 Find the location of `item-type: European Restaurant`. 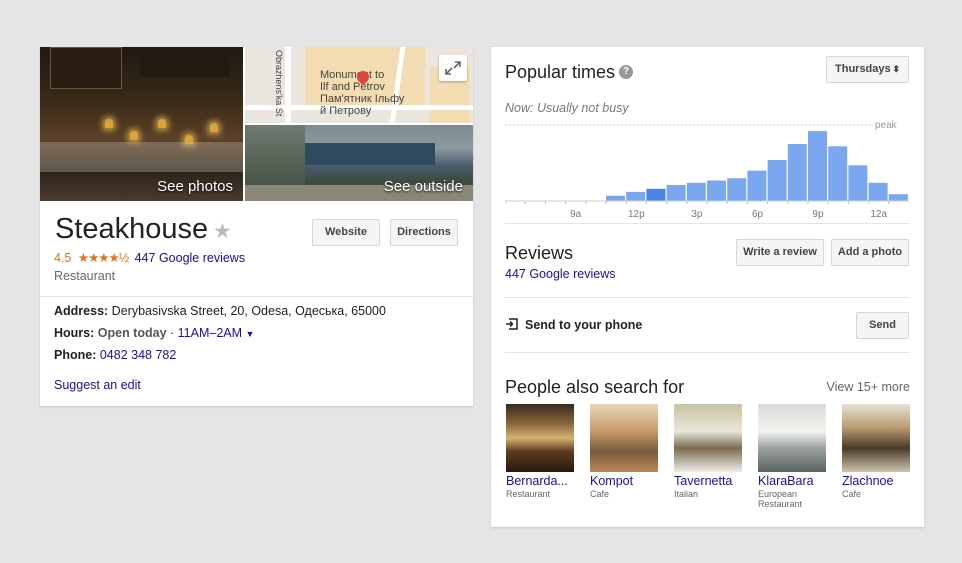

item-type: European Restaurant is located at coordinates (780, 499).